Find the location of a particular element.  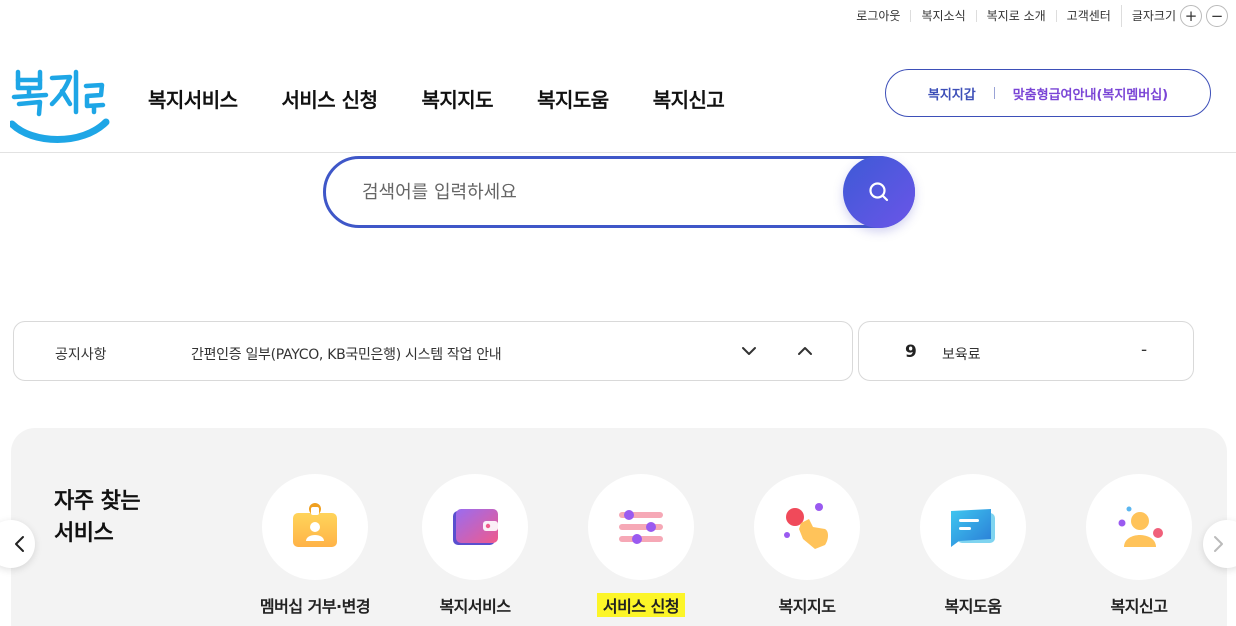

service-item: 복지도움 is located at coordinates (973, 545).